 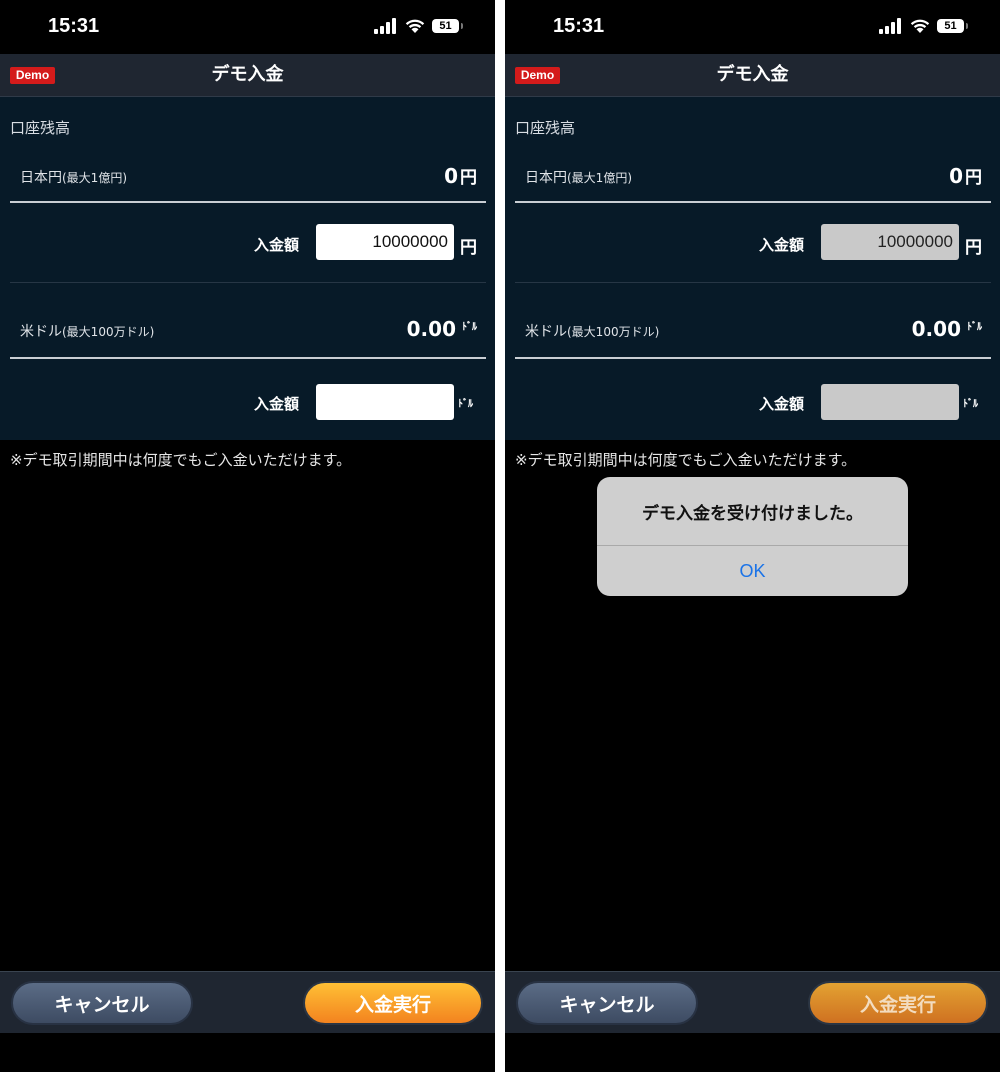 What do you see at coordinates (752, 514) in the screenshot?
I see `dialog-message: デモ入金を受け付けました。` at bounding box center [752, 514].